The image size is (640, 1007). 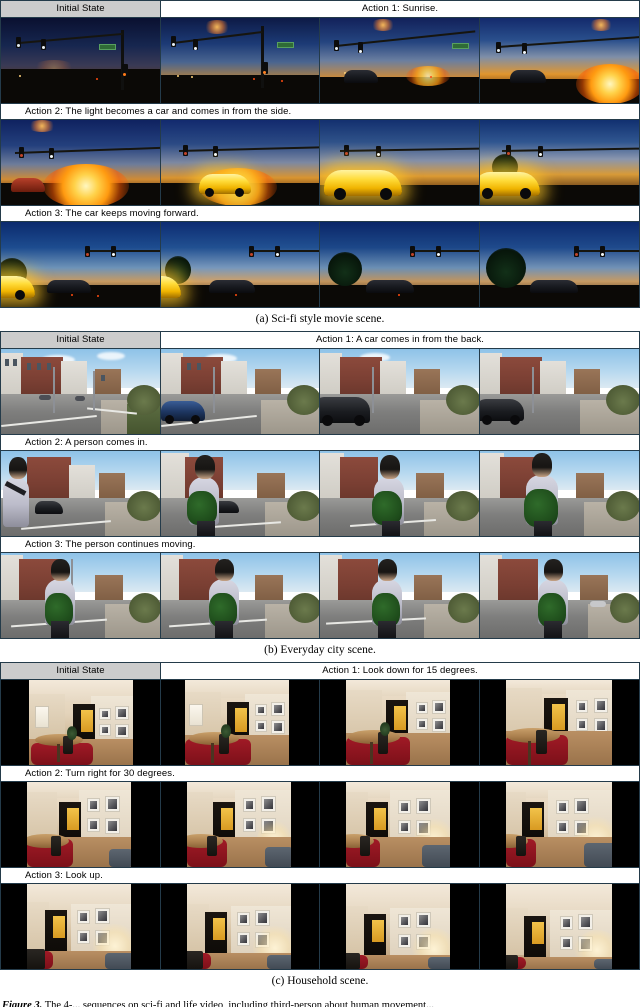 I want to click on frame-strip-a1, so click(x=320, y=60).